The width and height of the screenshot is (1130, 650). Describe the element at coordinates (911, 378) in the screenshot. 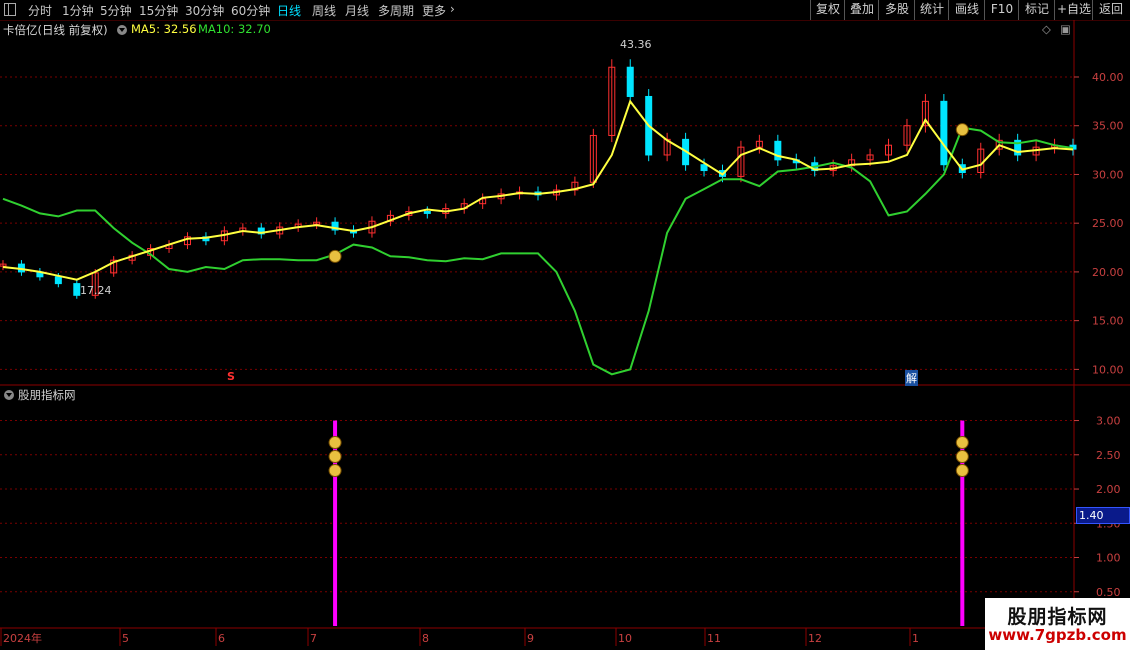

I see `unlock-signal-mark: 解` at that location.